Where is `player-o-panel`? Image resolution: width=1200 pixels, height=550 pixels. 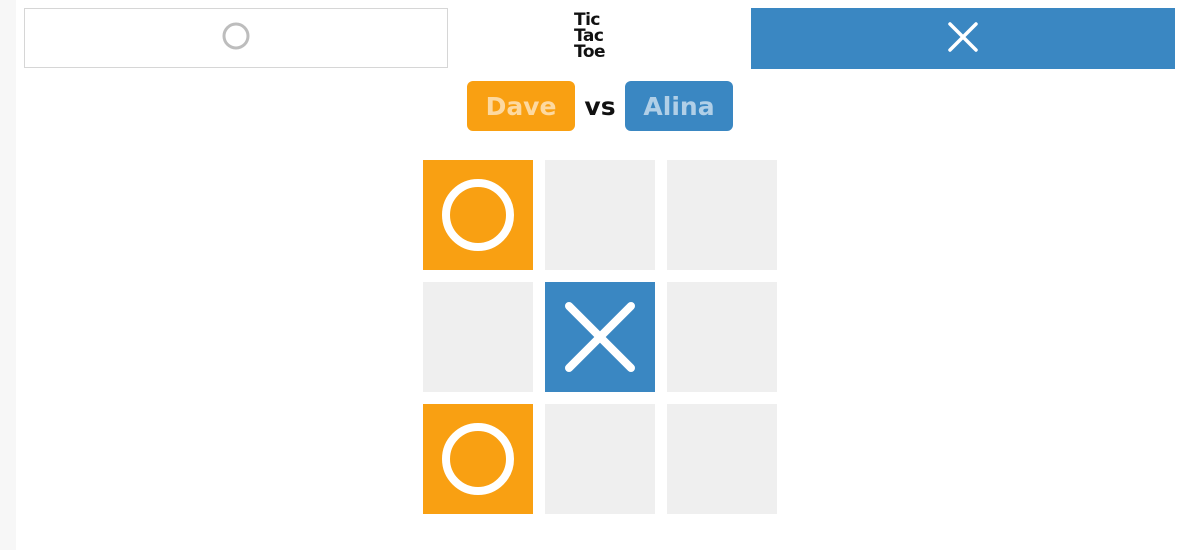 player-o-panel is located at coordinates (236, 38).